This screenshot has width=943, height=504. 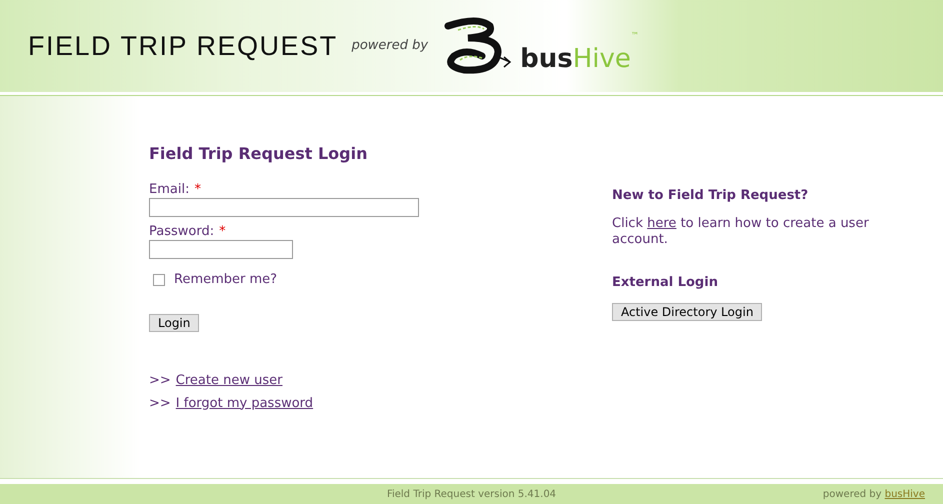 I want to click on active-directory-button: Active Directory Login, so click(x=687, y=312).